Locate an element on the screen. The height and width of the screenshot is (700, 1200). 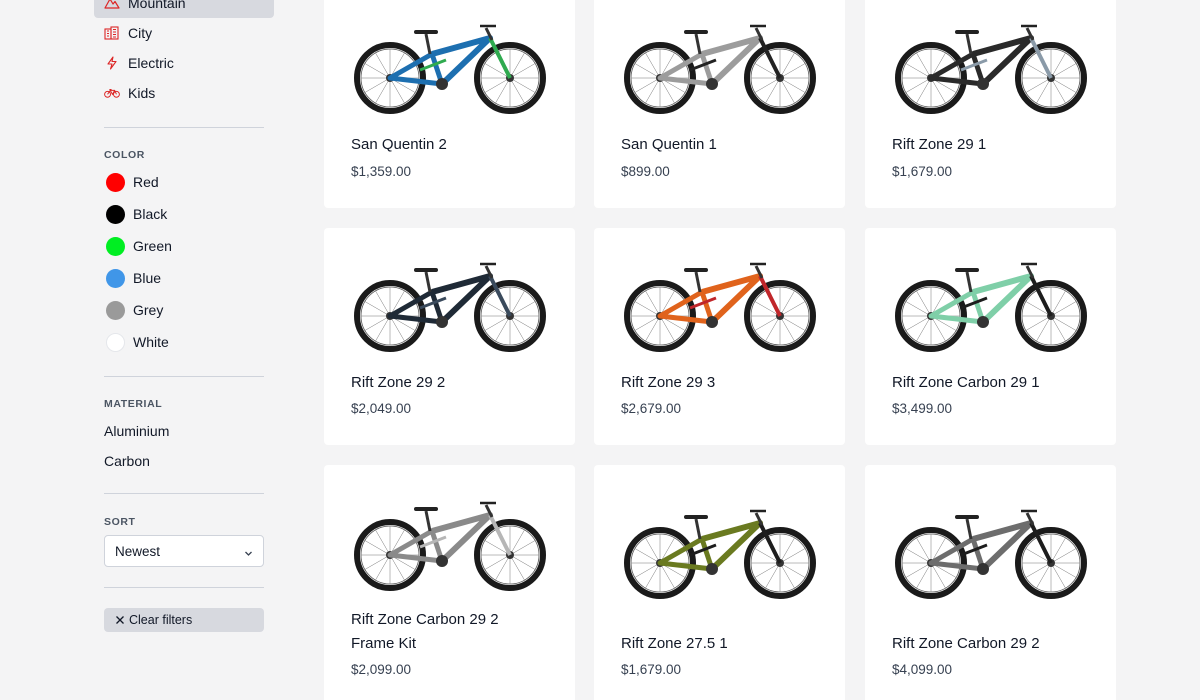
color-option-black: Black is located at coordinates (135, 214).